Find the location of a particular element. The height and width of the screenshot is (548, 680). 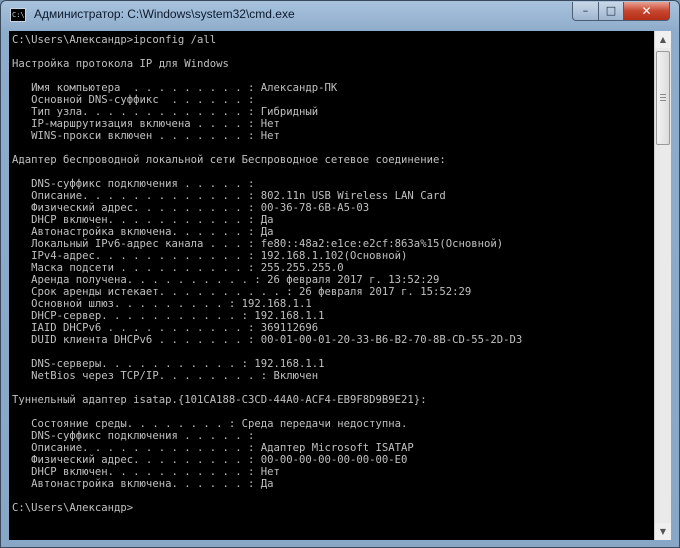

minimize-button: – is located at coordinates (585, 11).